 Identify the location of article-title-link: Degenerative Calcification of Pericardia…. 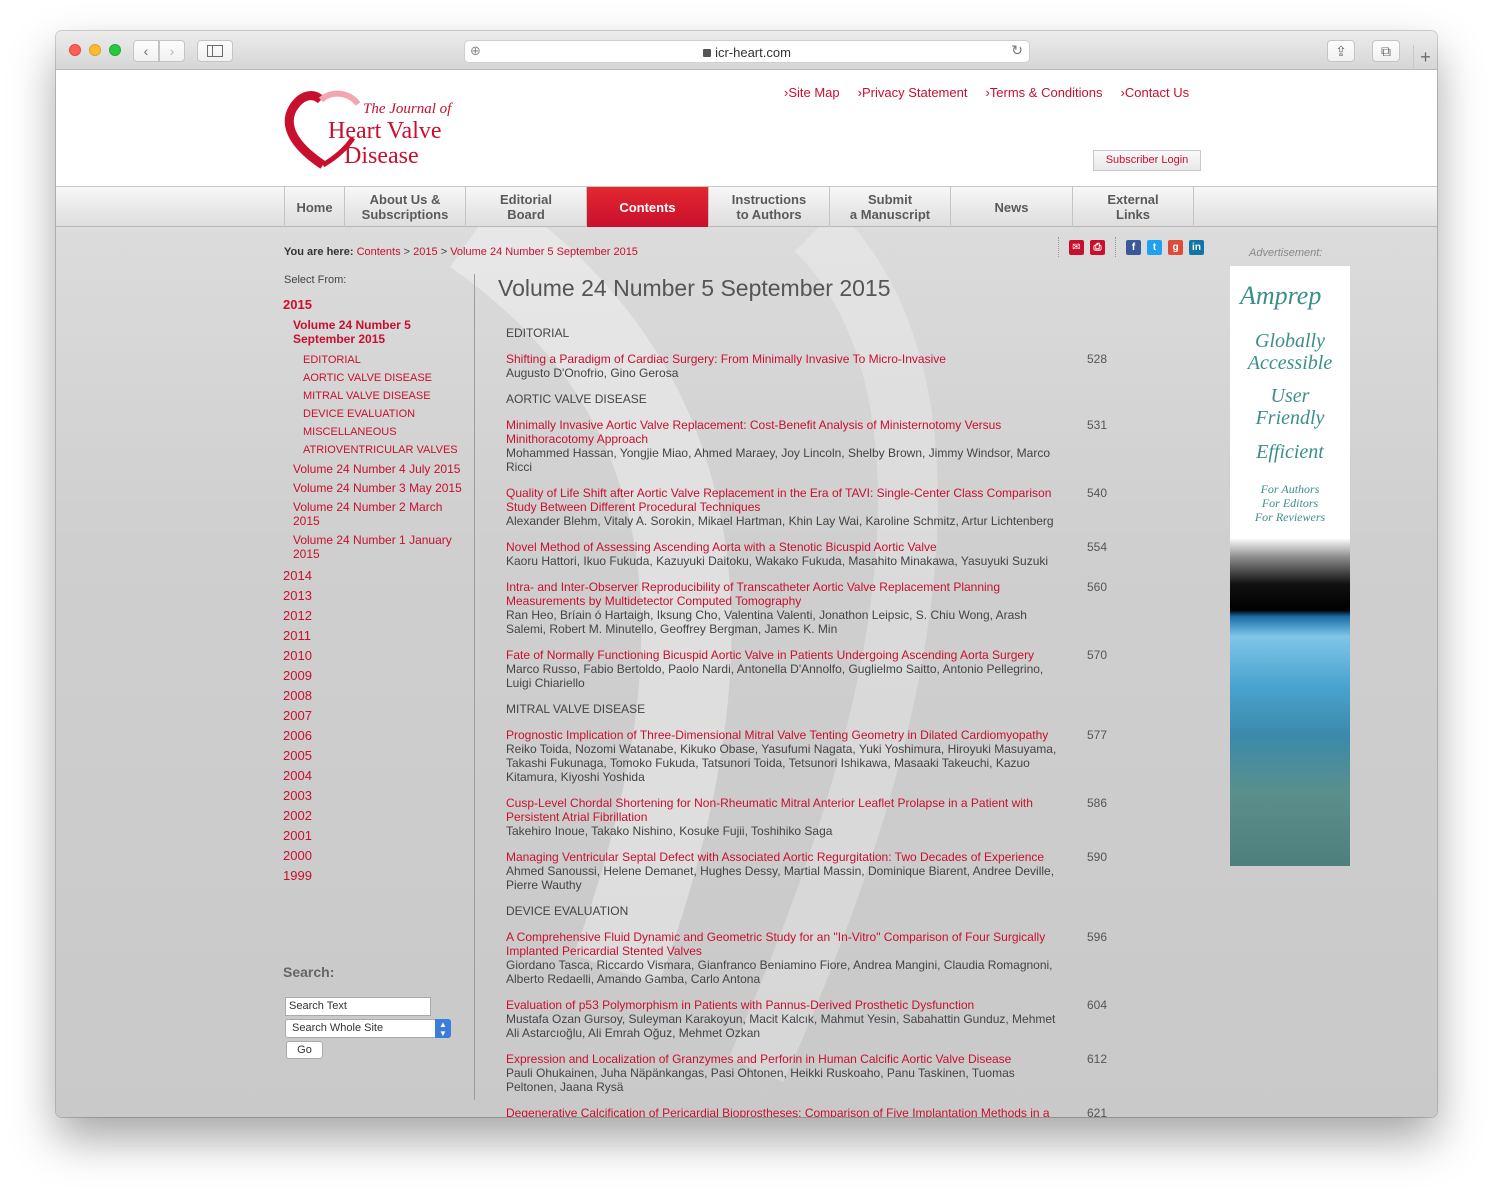
(783, 1111).